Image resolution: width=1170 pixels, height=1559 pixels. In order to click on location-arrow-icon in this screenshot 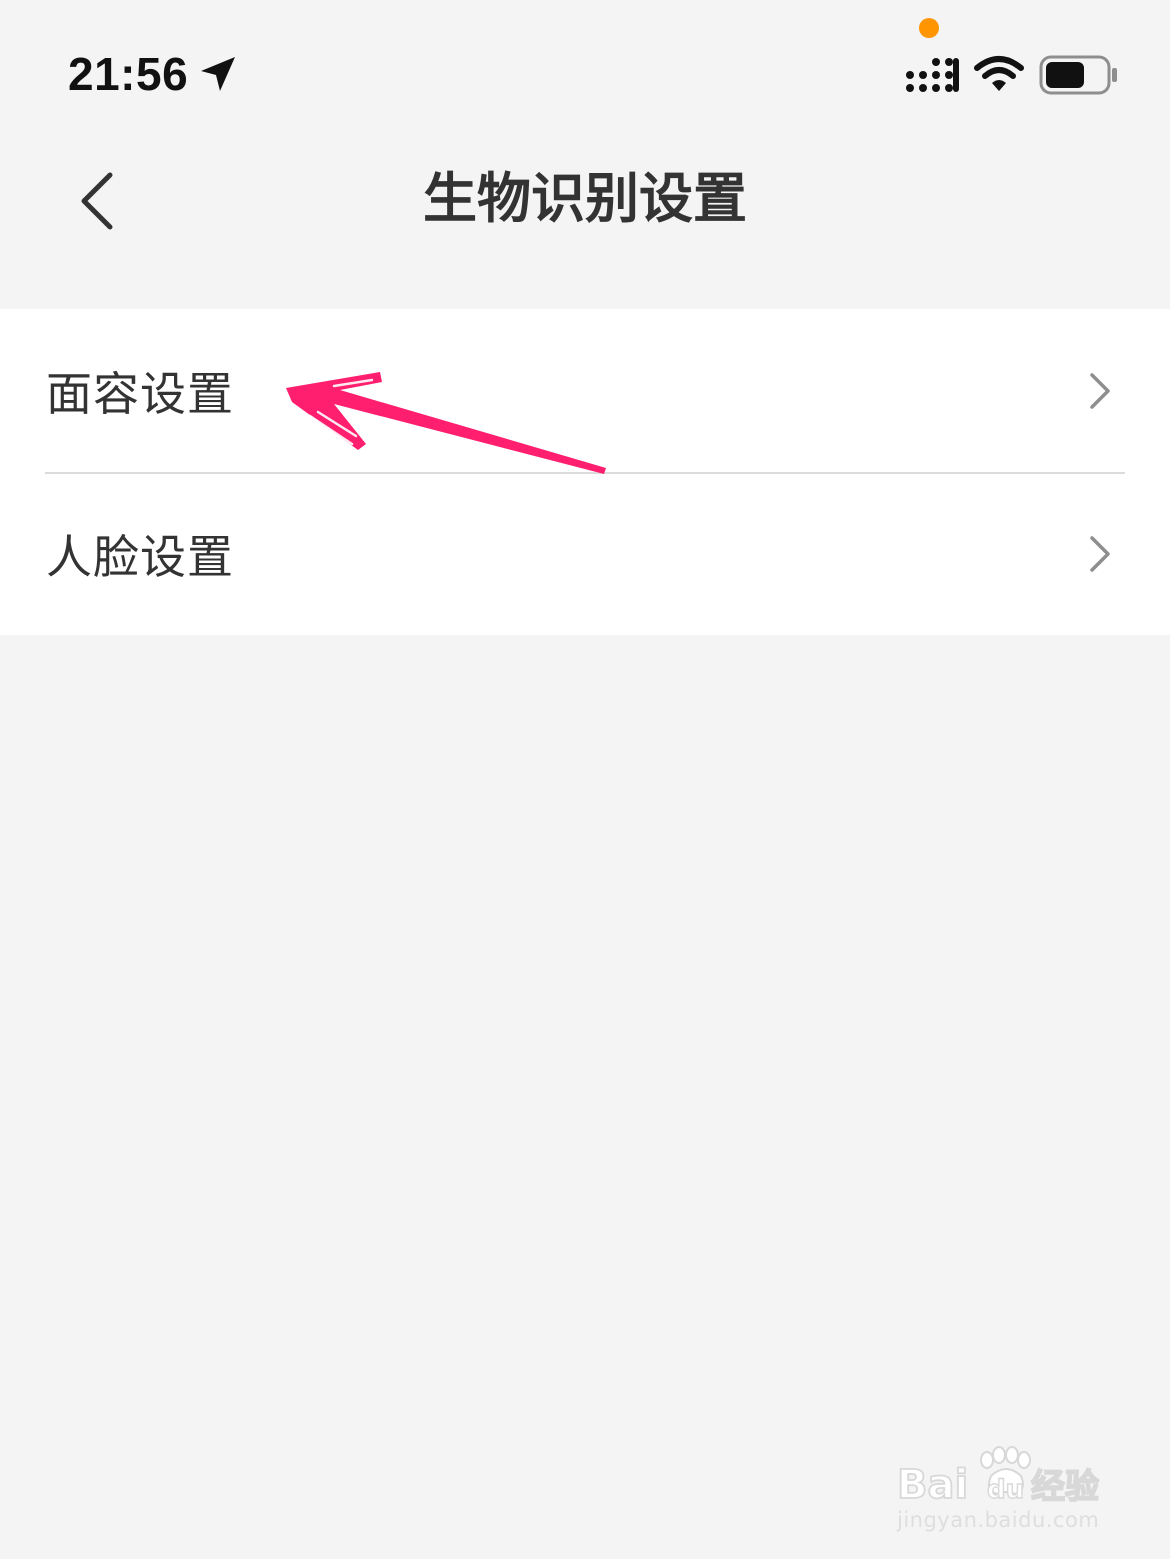, I will do `click(218, 74)`.